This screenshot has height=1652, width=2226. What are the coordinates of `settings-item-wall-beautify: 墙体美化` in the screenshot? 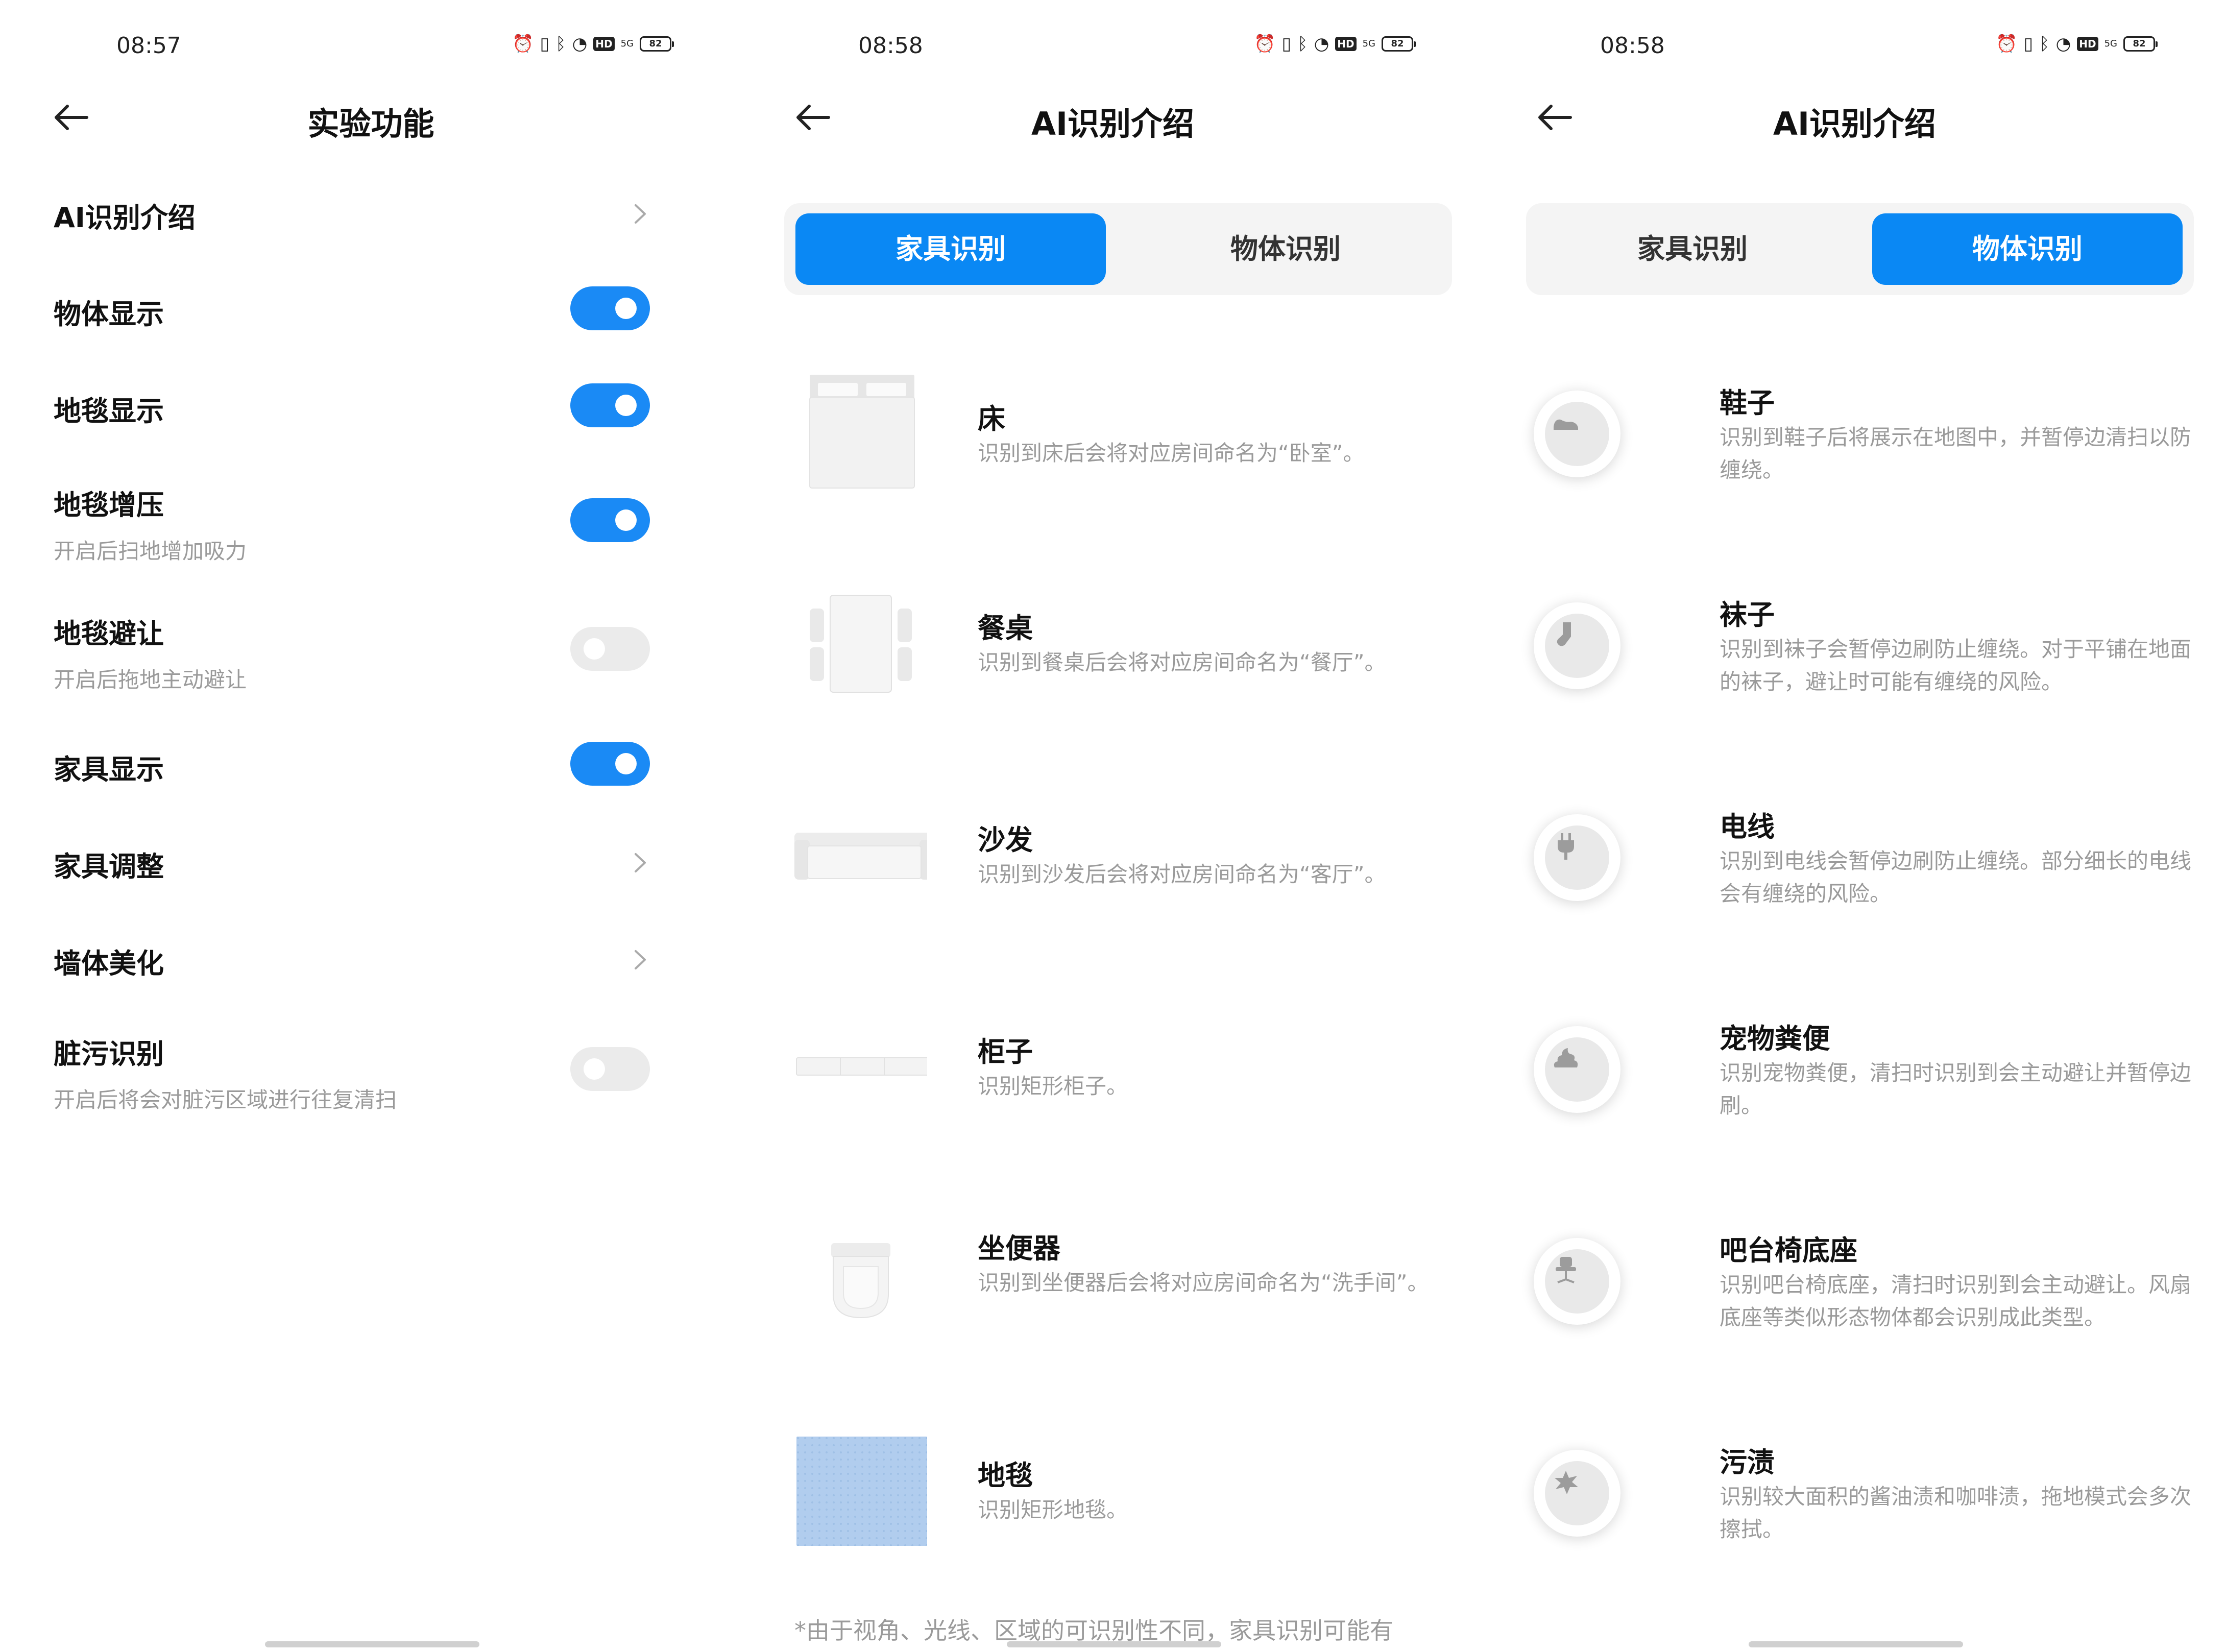 It's located at (352, 961).